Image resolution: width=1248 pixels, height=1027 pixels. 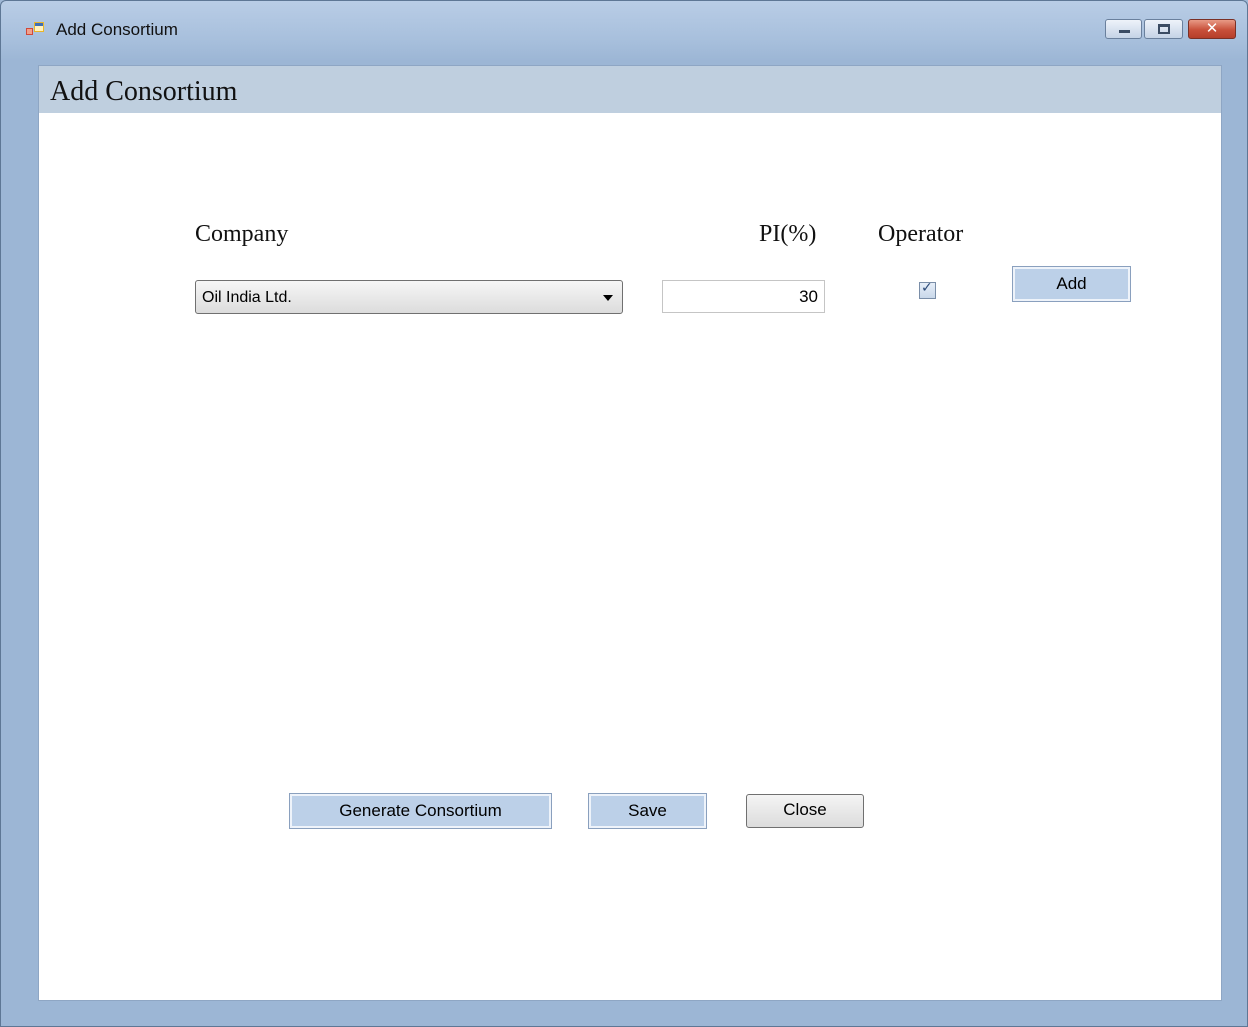 I want to click on generate-consortium-button: Generate Consortium, so click(x=420, y=811).